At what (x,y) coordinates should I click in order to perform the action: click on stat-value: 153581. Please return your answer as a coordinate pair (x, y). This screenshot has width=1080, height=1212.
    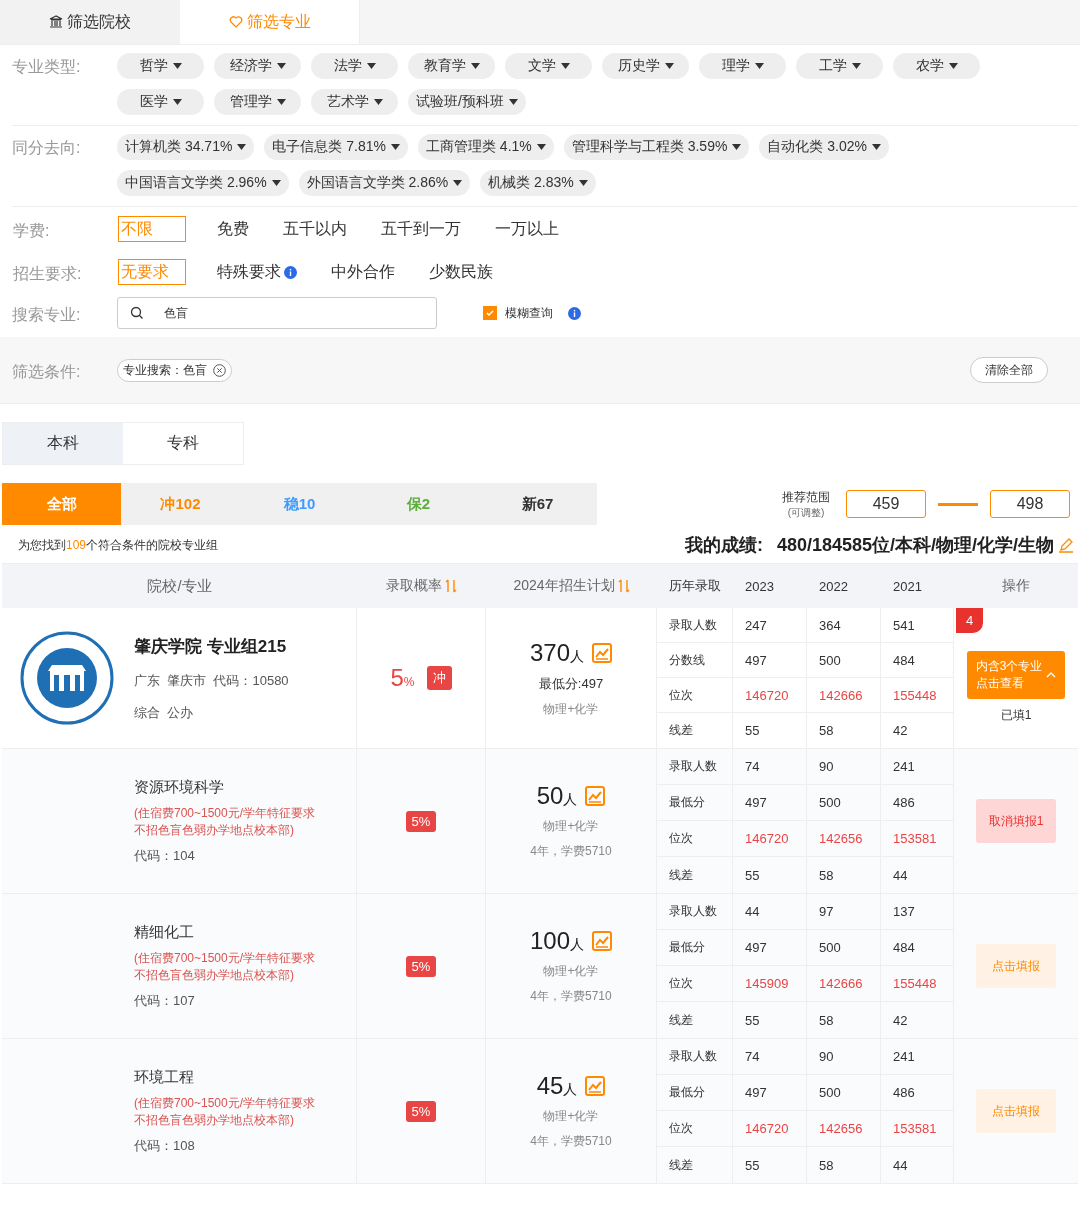
    Looking at the image, I should click on (917, 1128).